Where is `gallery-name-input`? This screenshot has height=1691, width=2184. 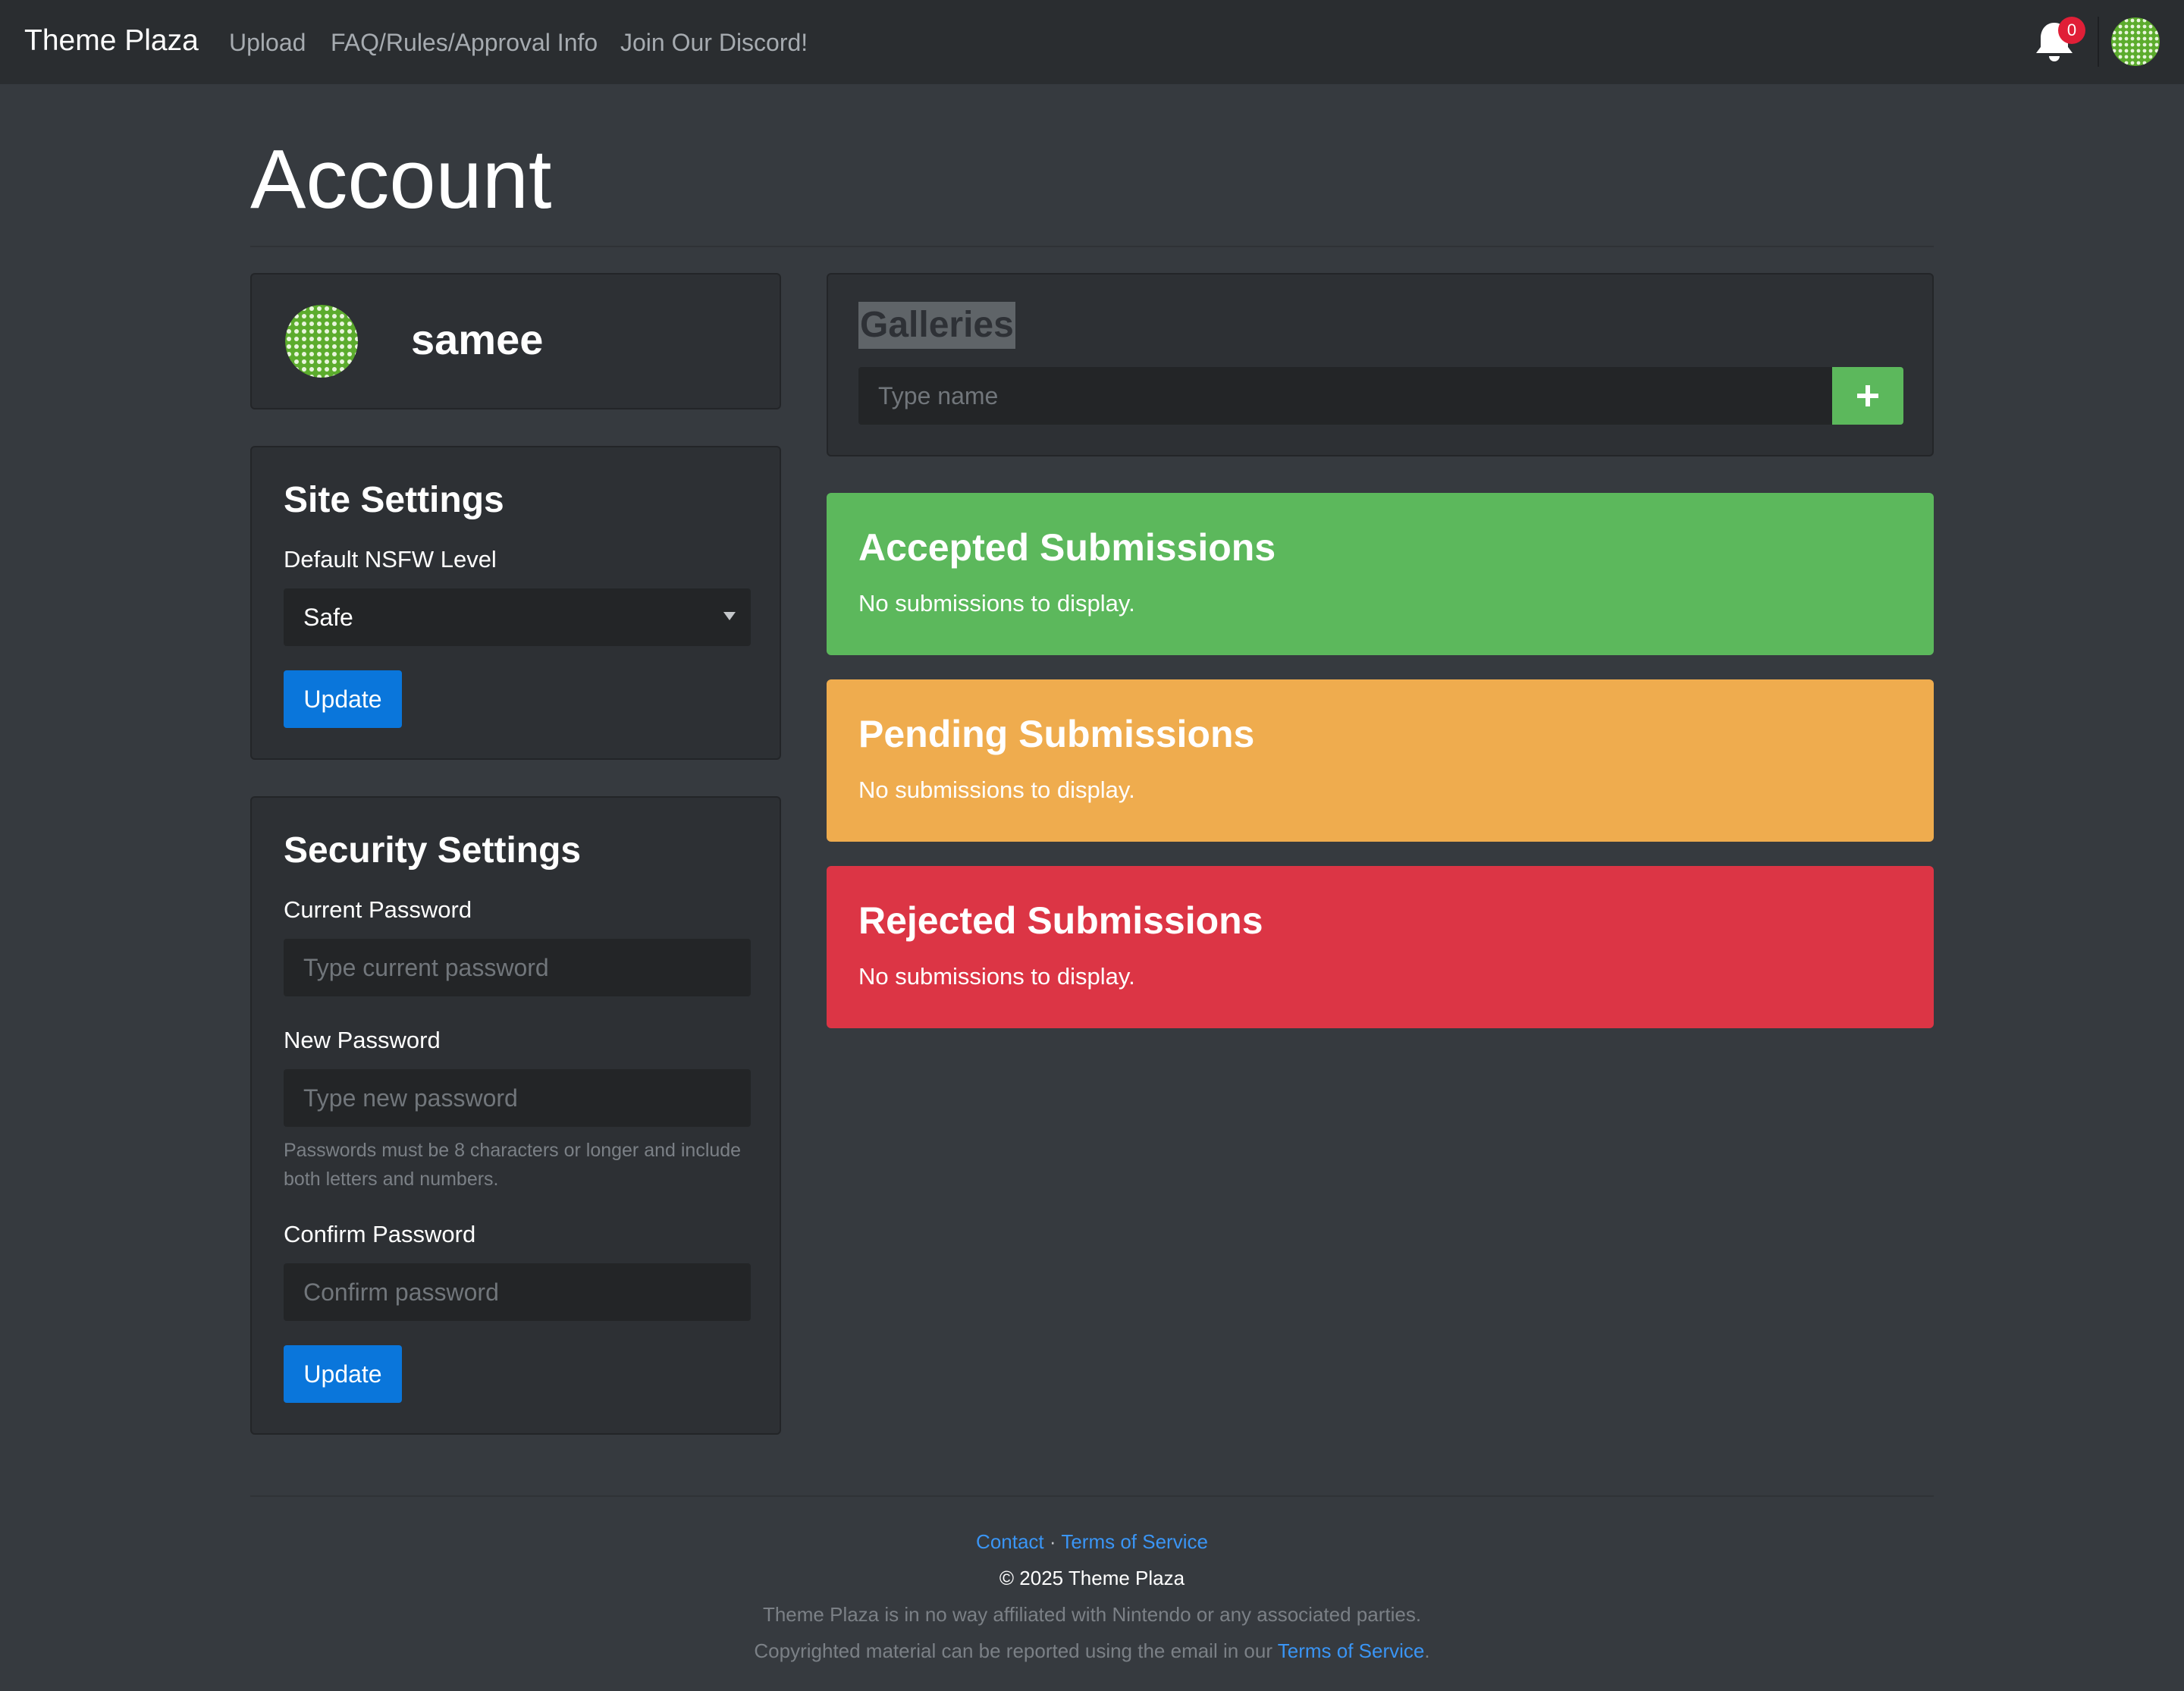 gallery-name-input is located at coordinates (1346, 396).